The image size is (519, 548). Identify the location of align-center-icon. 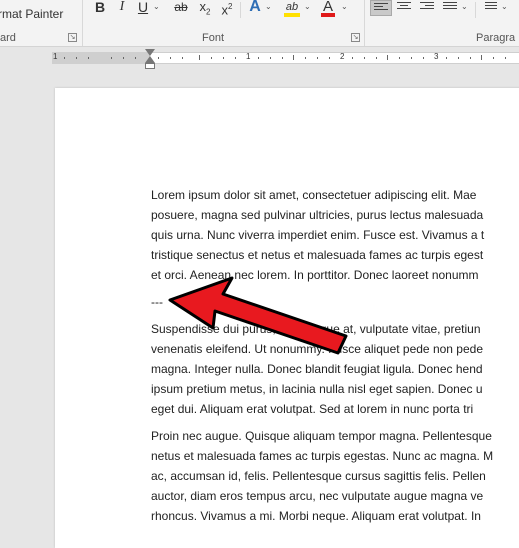
(404, 7).